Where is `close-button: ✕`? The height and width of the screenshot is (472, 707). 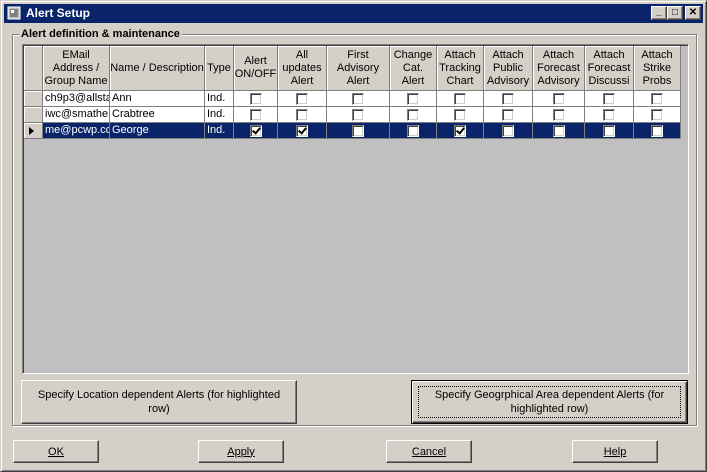 close-button: ✕ is located at coordinates (693, 13).